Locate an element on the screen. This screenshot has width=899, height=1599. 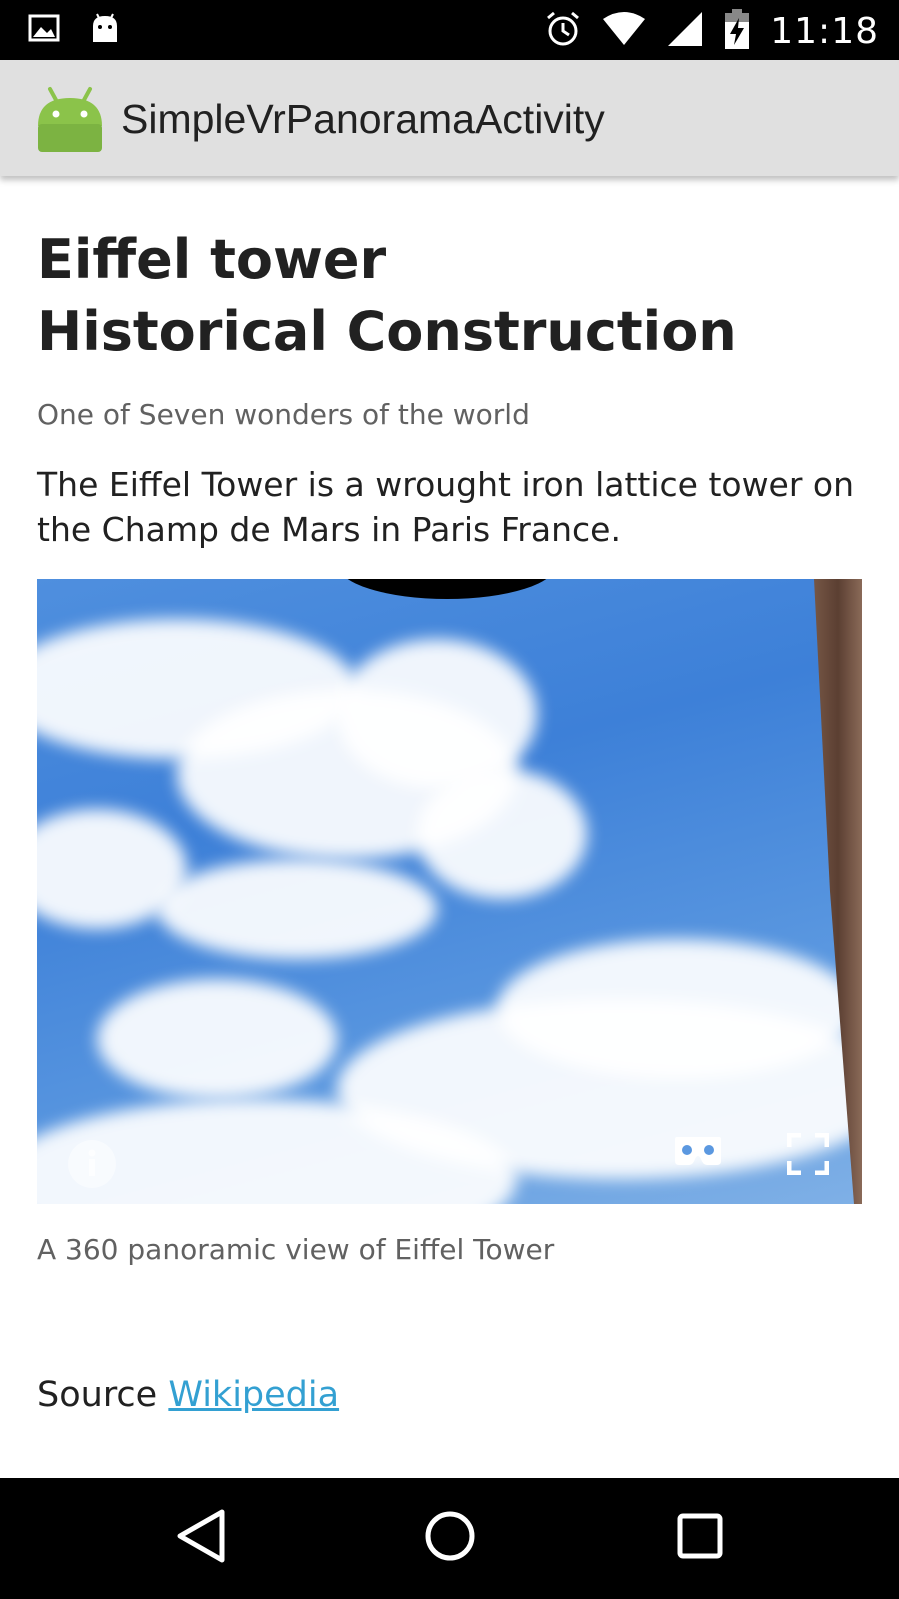
status-bar: 11:18 is located at coordinates (449, 30).